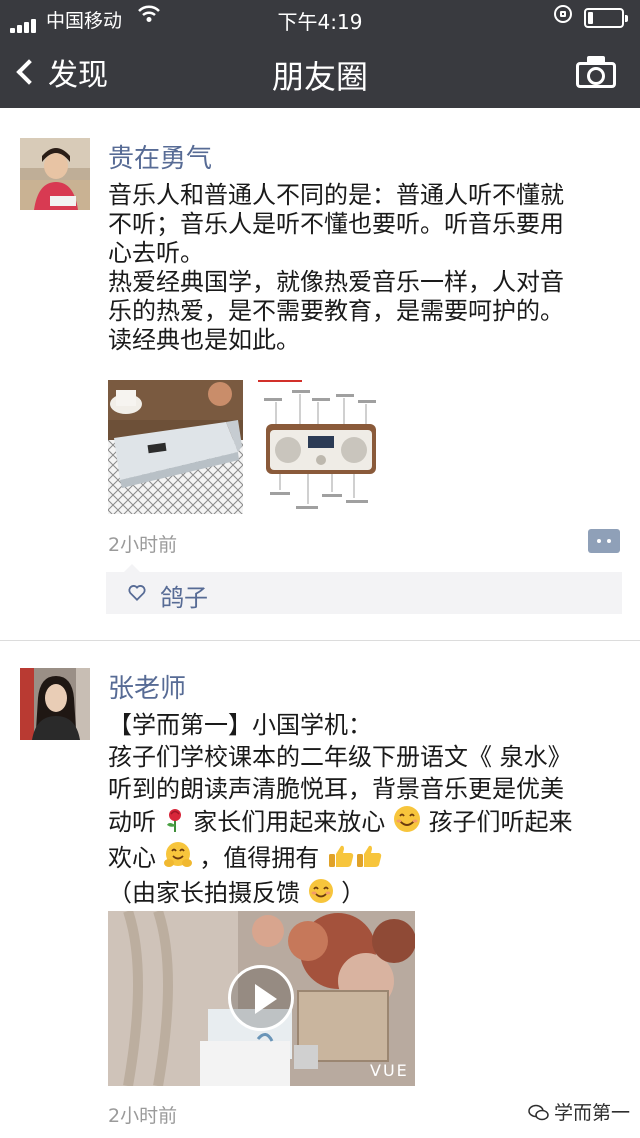 The height and width of the screenshot is (1138, 640). What do you see at coordinates (177, 859) in the screenshot?
I see `hugging-emoji-icon` at bounding box center [177, 859].